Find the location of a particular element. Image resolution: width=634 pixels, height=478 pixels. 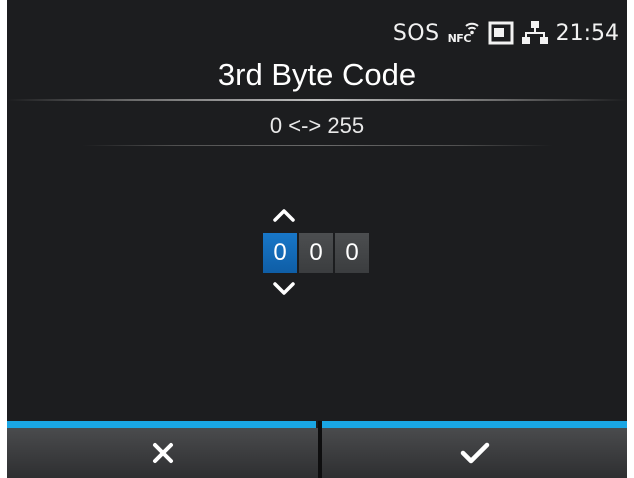

digit-tens: 0 is located at coordinates (316, 253).